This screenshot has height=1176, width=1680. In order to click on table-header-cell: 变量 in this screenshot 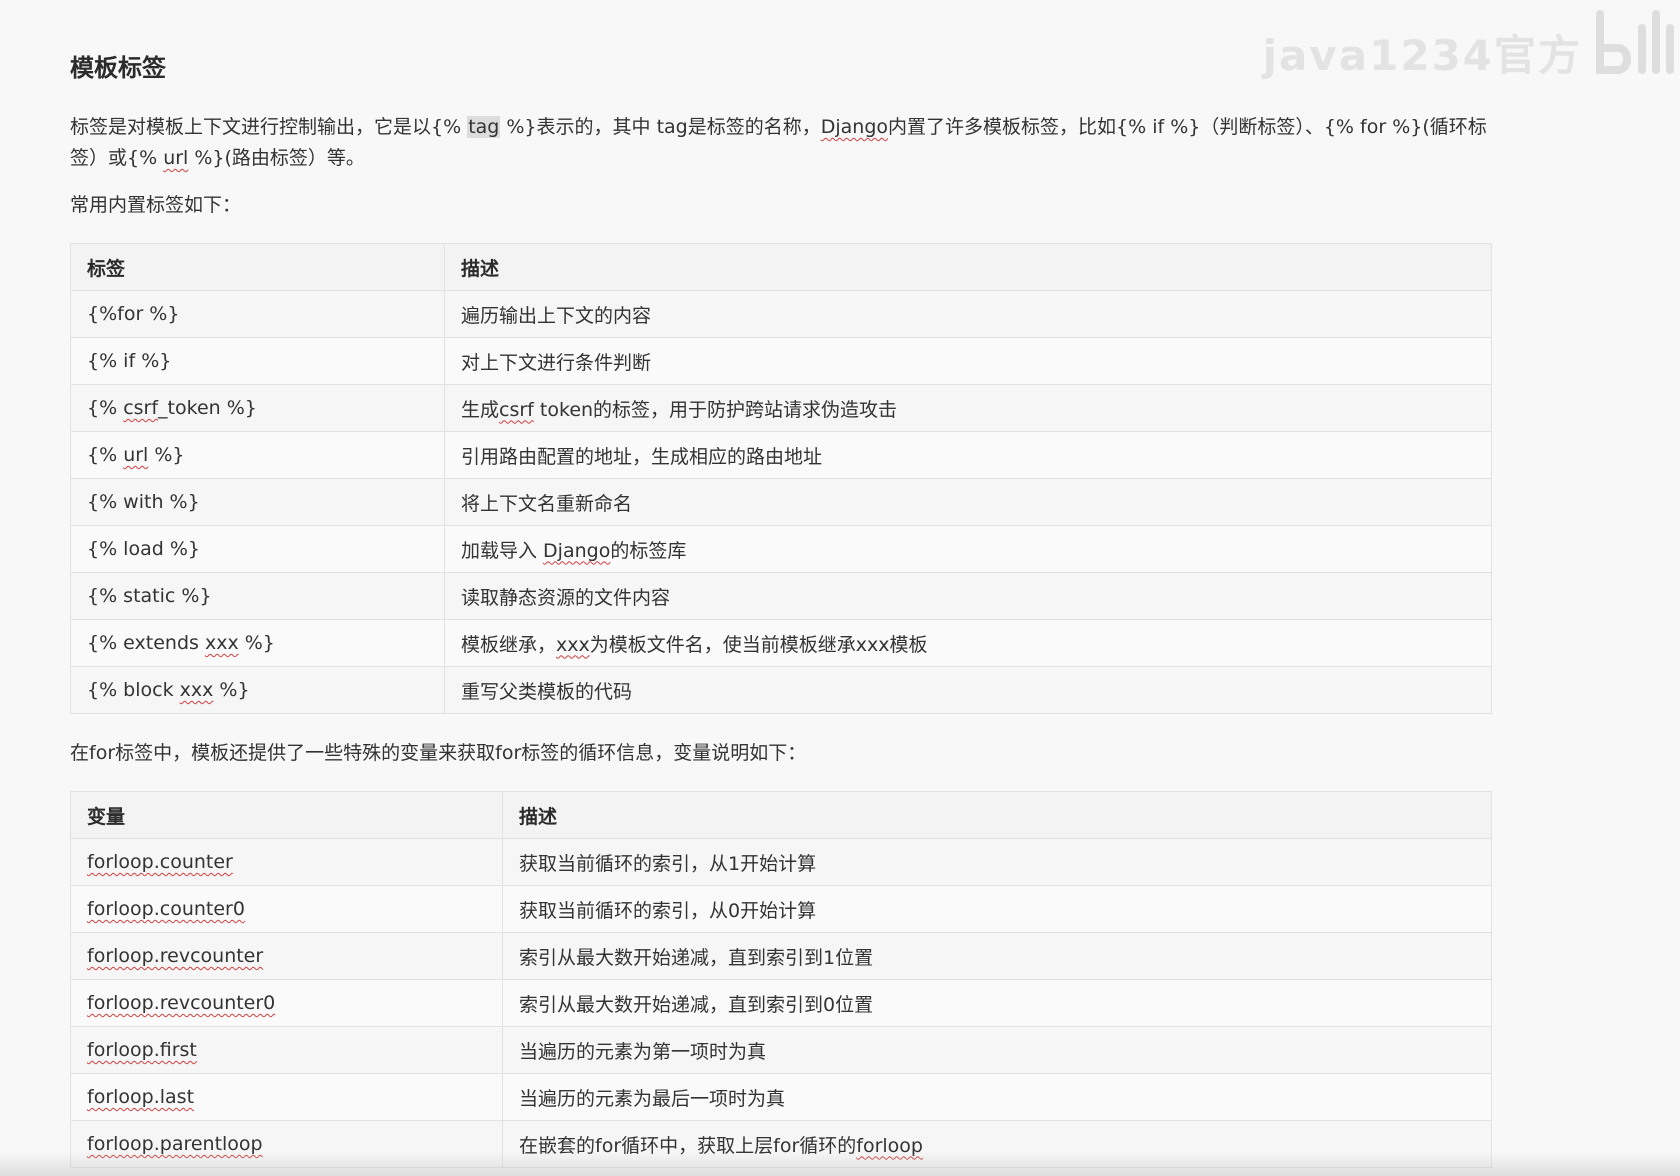, I will do `click(286, 815)`.